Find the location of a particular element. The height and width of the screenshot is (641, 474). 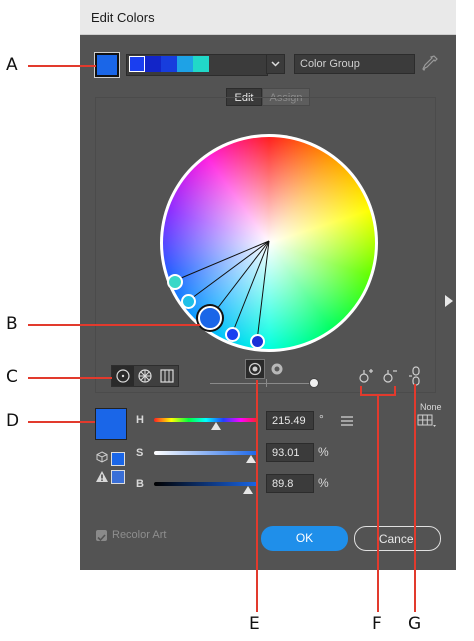

callout-line-g is located at coordinates (415, 498).